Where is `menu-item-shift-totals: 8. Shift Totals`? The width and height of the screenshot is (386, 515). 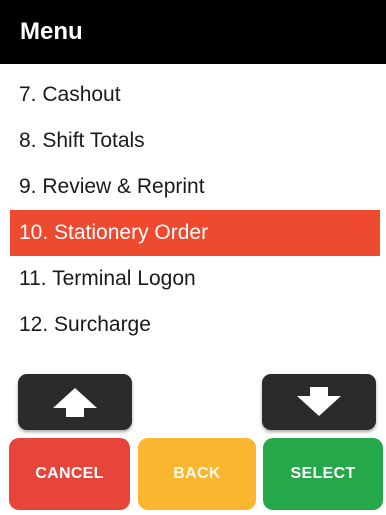 menu-item-shift-totals: 8. Shift Totals is located at coordinates (193, 141).